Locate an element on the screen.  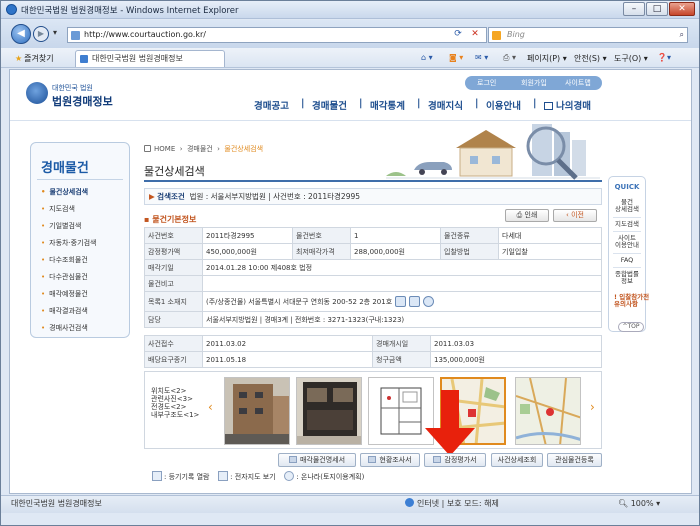
minimize-button: – is located at coordinates (634, 9).